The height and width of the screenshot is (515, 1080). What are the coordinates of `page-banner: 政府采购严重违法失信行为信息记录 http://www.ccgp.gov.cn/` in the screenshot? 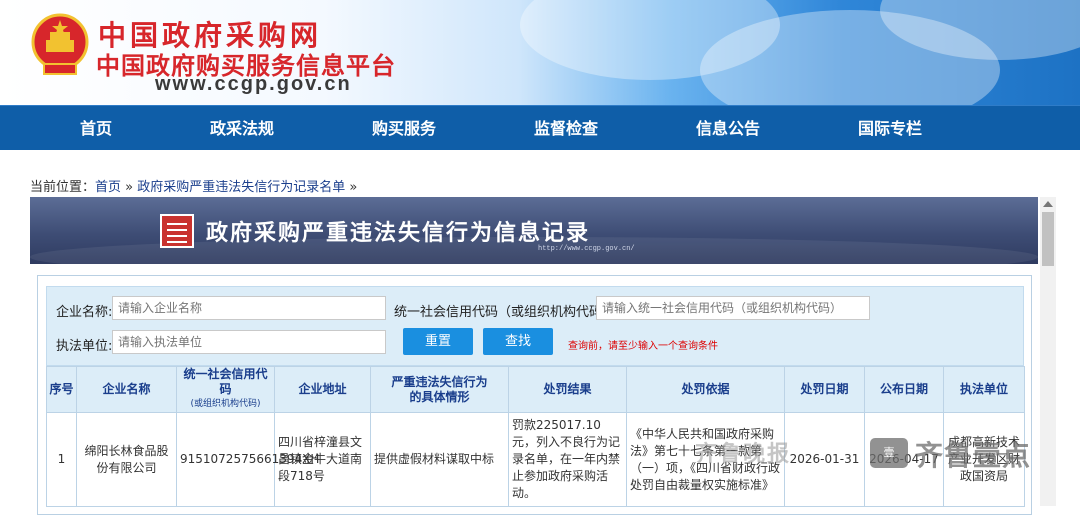 It's located at (534, 230).